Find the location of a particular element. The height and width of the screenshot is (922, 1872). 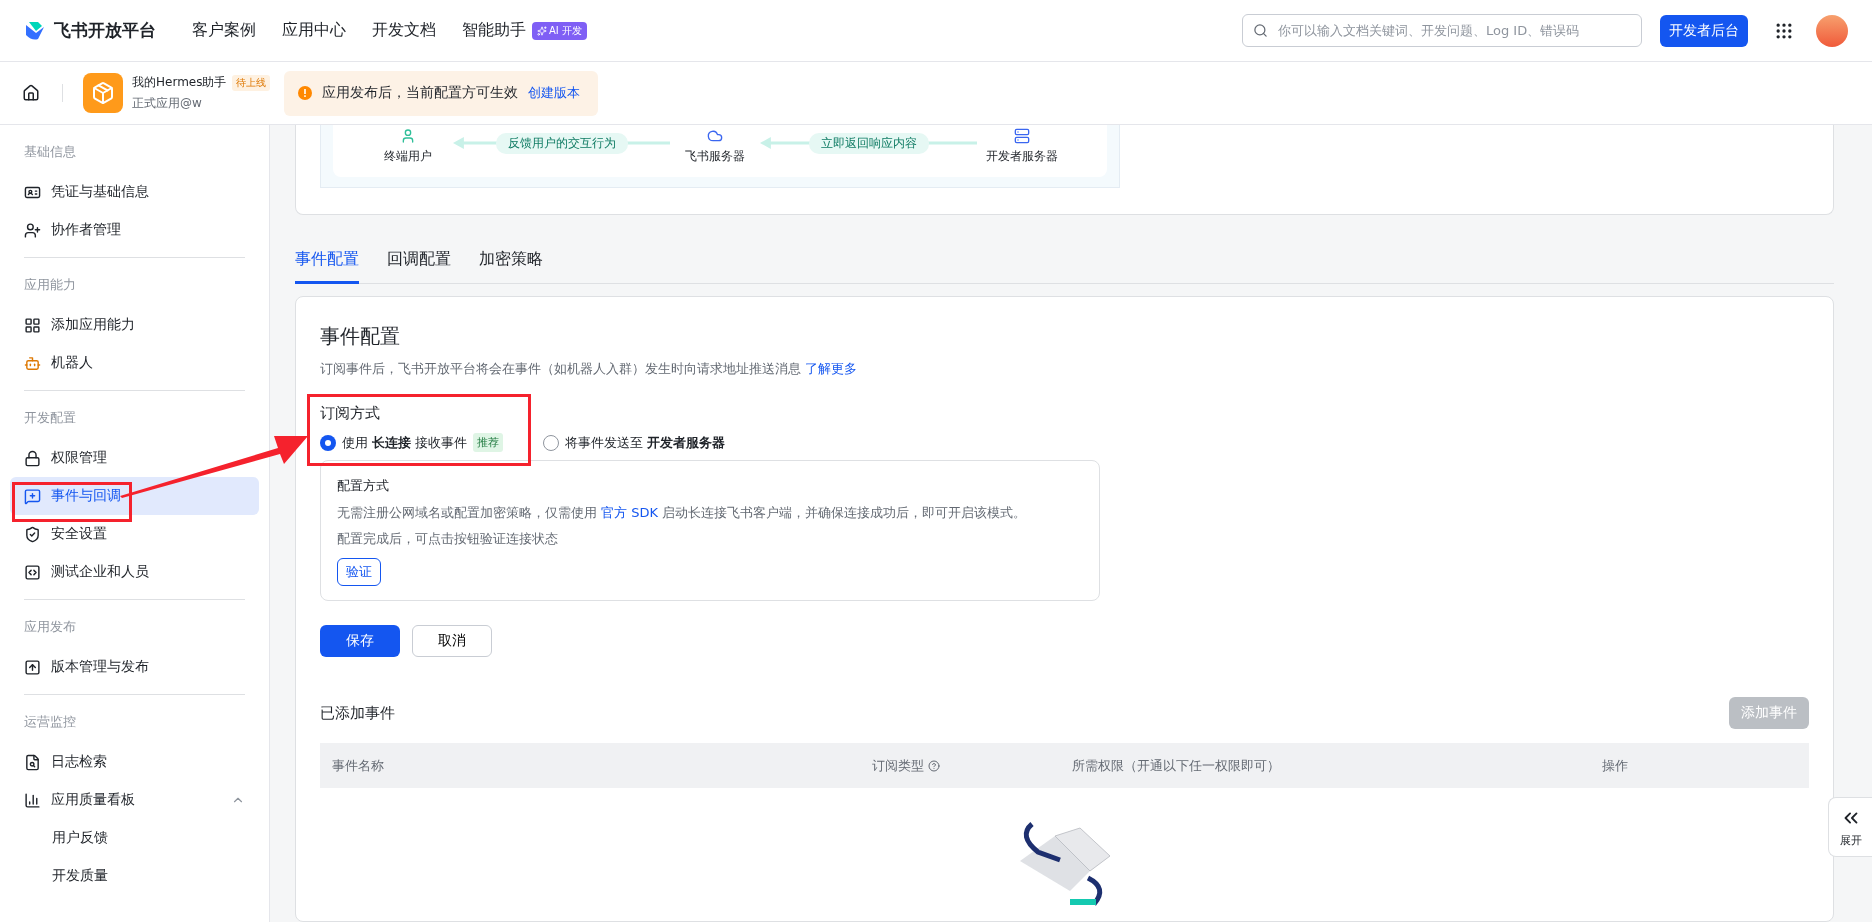

brand-name: 飞书开放平台 is located at coordinates (105, 30).